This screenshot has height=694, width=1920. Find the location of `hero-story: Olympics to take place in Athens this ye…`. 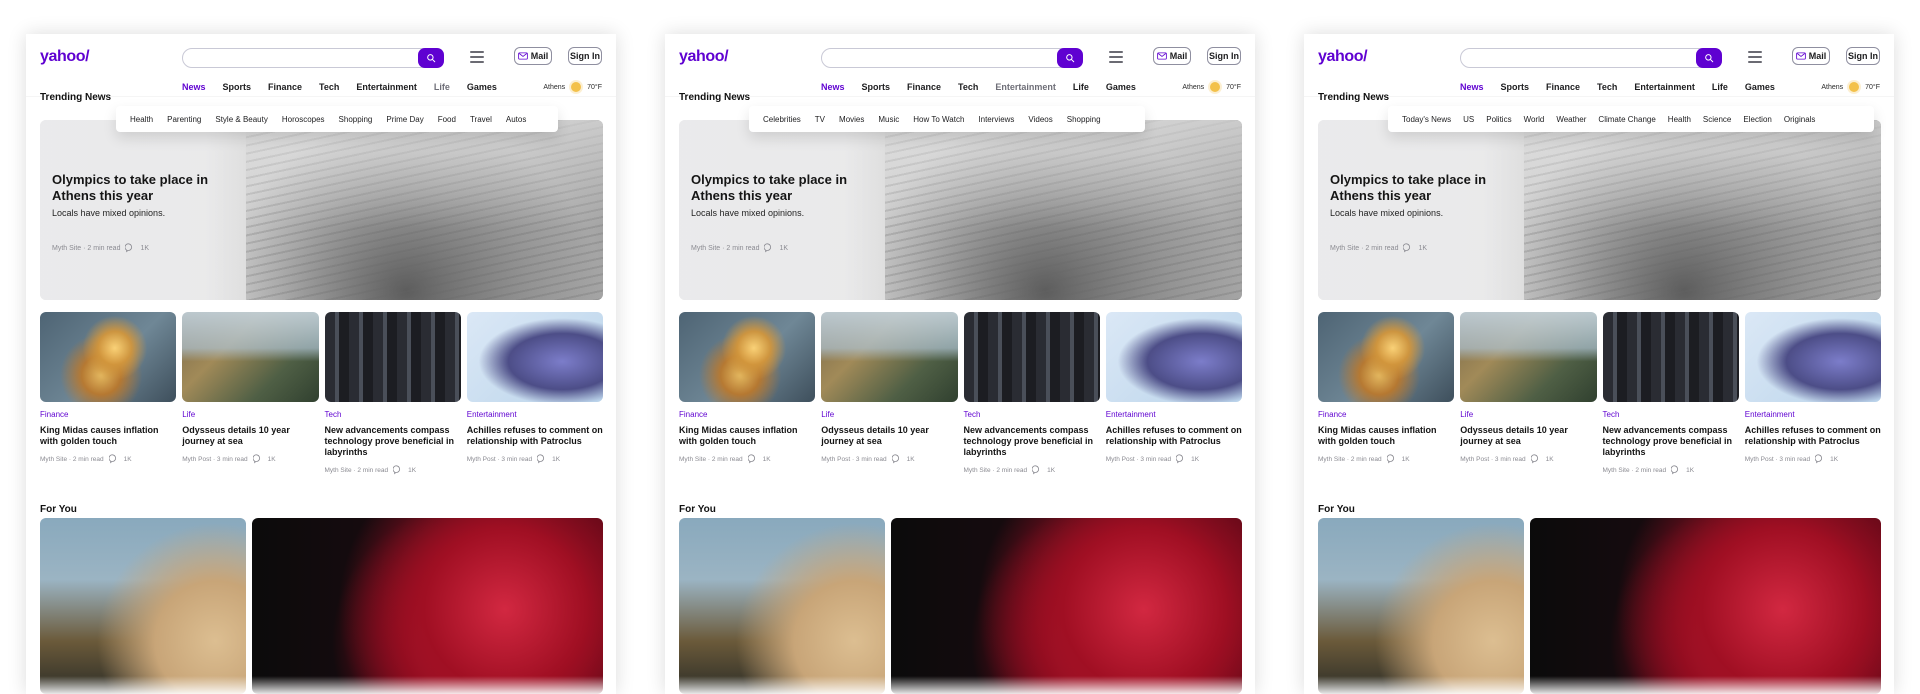

hero-story: Olympics to take place in Athens this ye… is located at coordinates (960, 210).